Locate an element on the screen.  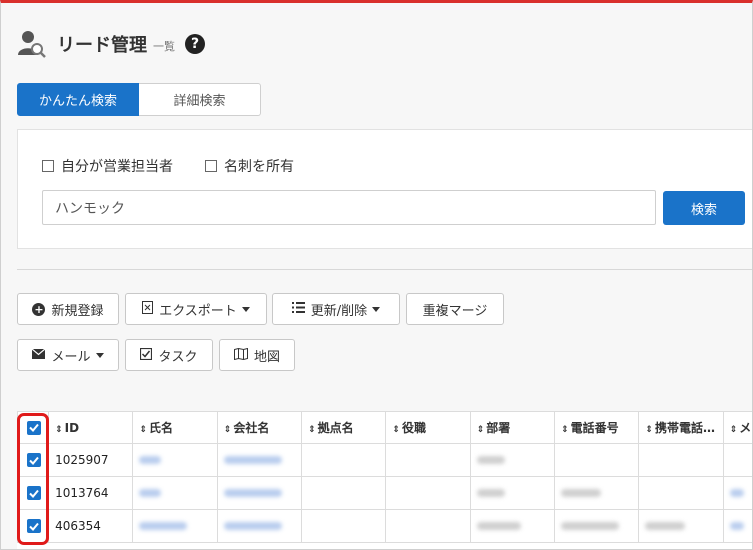
update-delete-button: 更新/削除 is located at coordinates (336, 309).